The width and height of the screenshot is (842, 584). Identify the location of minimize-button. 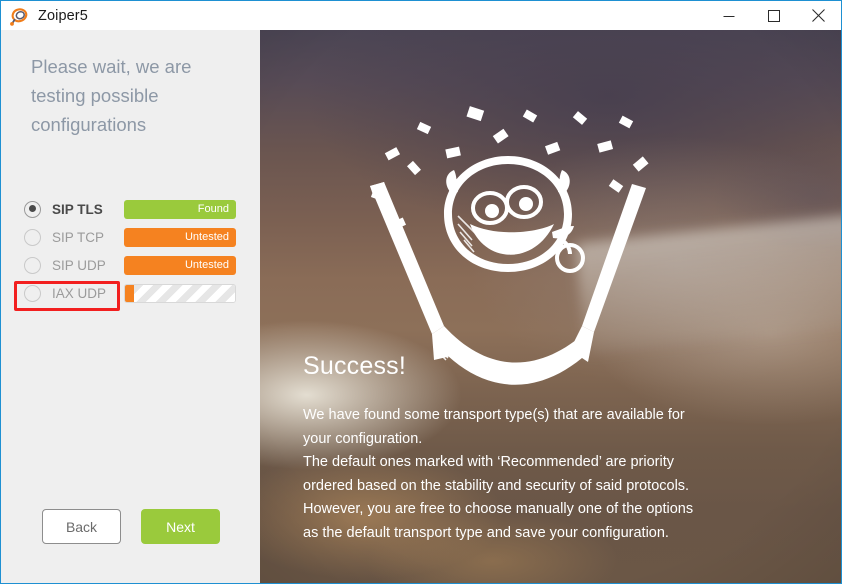
(728, 15).